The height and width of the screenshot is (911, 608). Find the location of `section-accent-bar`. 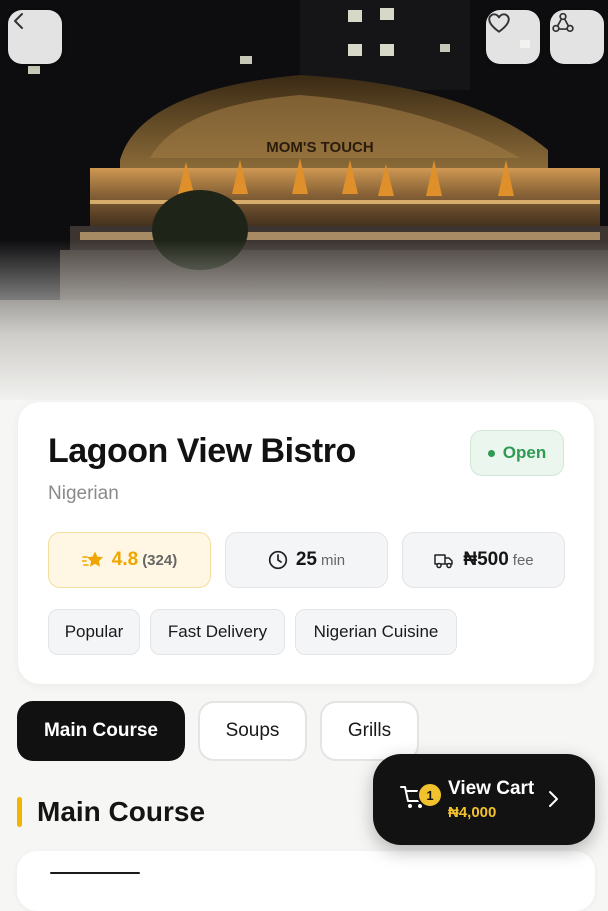

section-accent-bar is located at coordinates (19, 812).